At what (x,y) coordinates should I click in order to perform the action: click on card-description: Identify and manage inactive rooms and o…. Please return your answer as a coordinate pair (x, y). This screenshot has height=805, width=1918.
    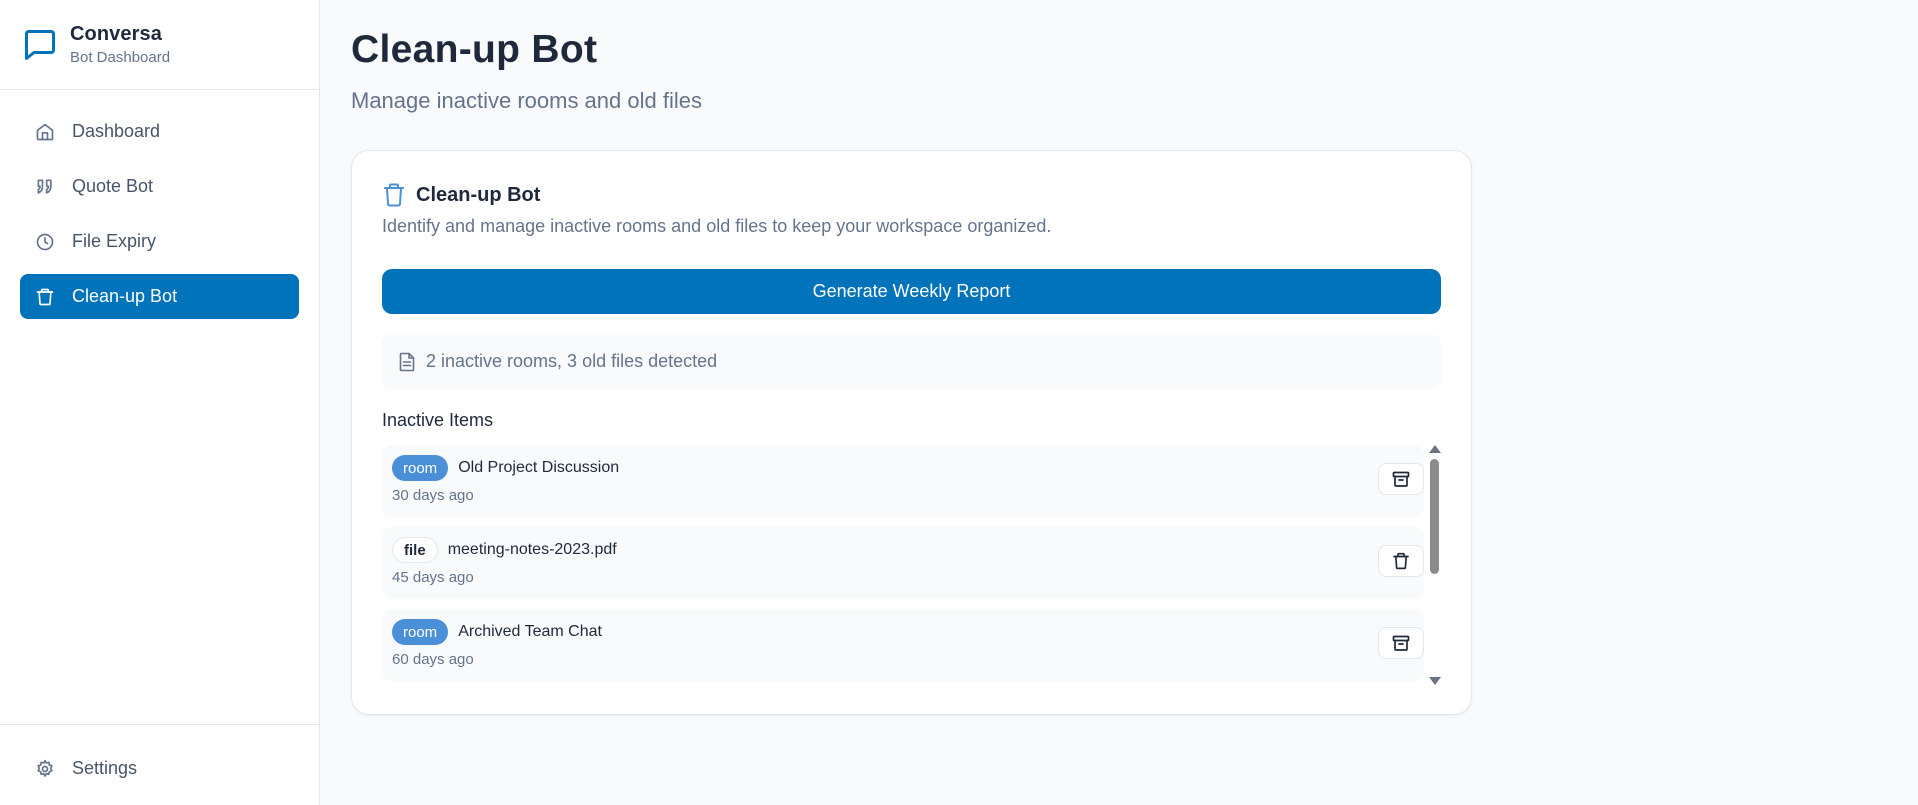
    Looking at the image, I should click on (717, 226).